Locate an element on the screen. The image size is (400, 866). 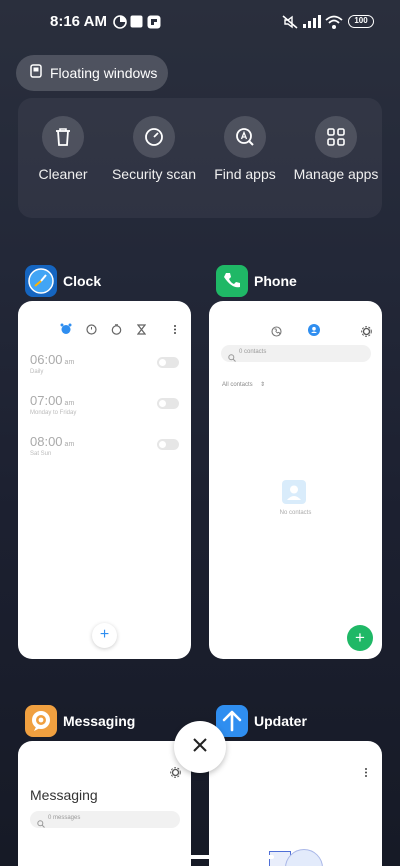
alarm-time: 08:00 is located at coordinates (46, 441).